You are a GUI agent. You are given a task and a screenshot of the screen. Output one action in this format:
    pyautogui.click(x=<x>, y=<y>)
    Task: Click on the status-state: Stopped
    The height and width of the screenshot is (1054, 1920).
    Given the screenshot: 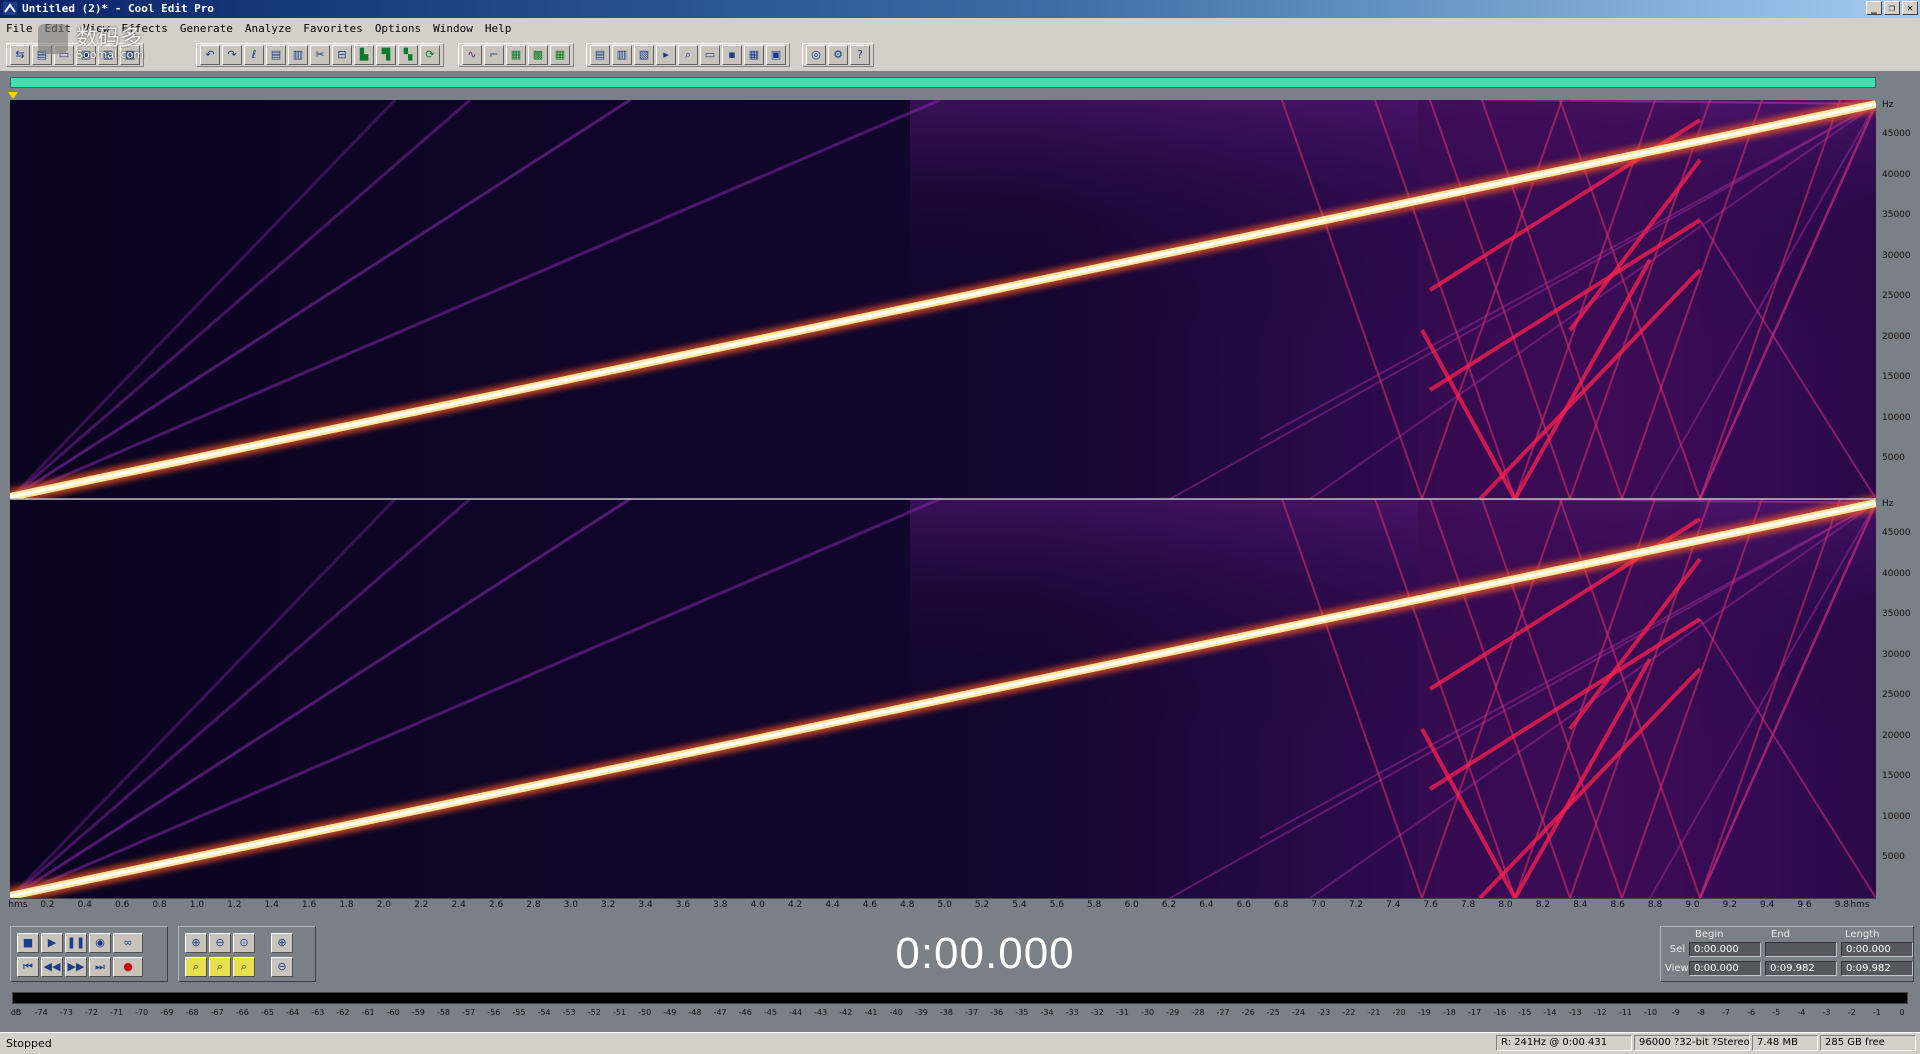 What is the action you would take?
    pyautogui.click(x=29, y=1043)
    